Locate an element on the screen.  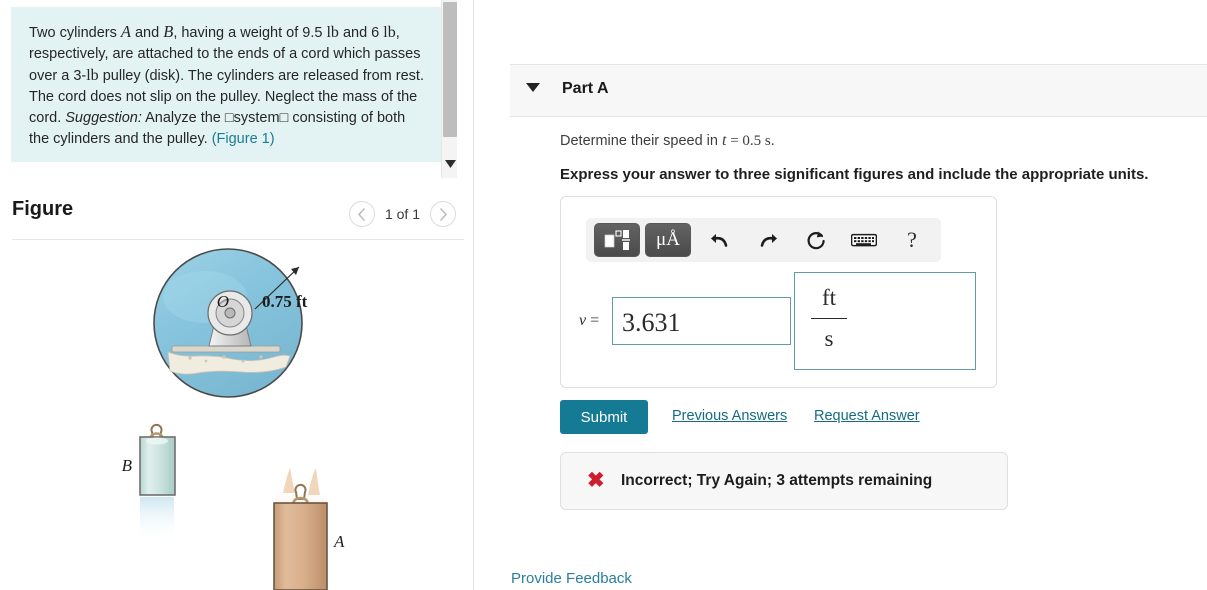
question-unit-lb-2: lb is located at coordinates (389, 32).